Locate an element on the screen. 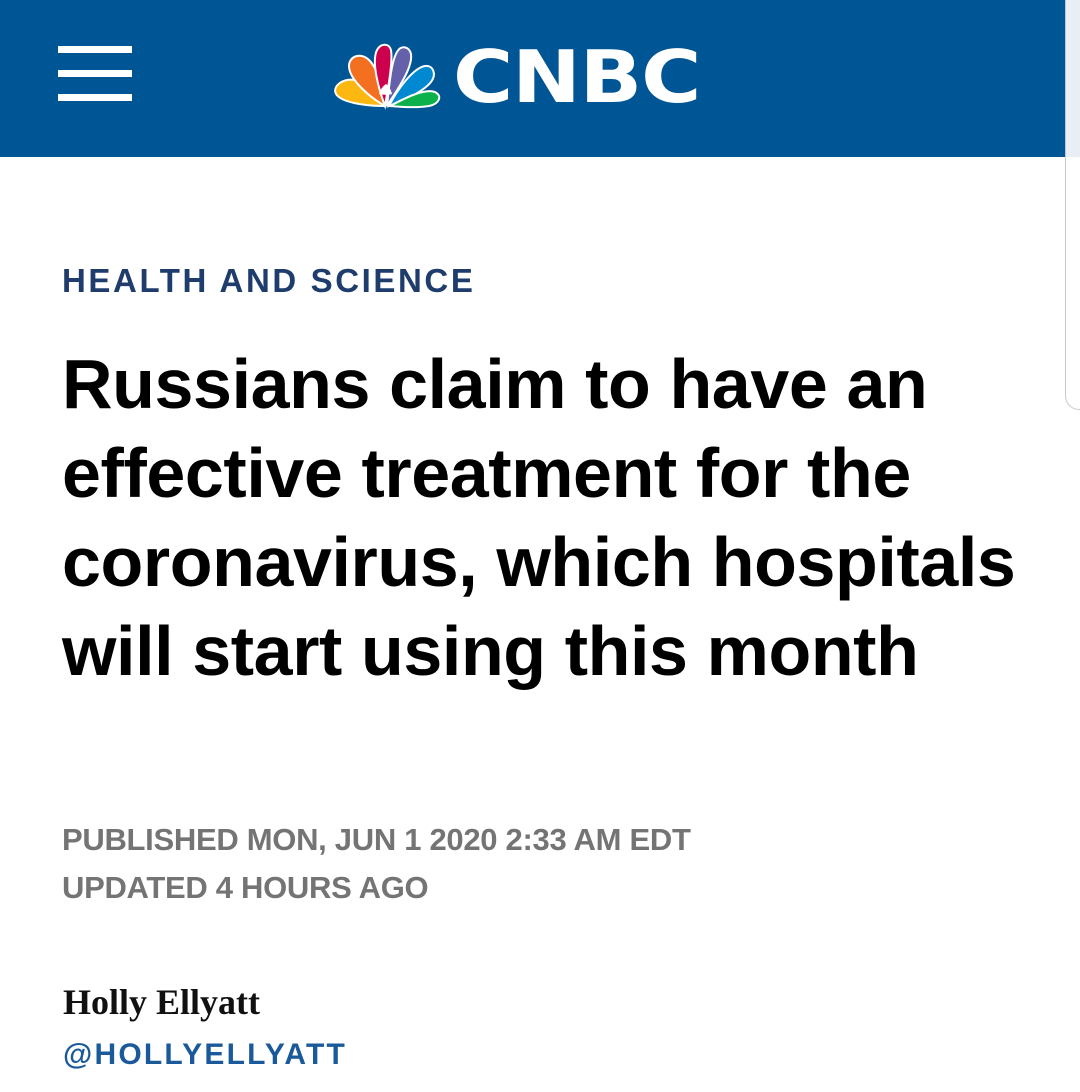 The image size is (1080, 1092). hamburger-menu-icon is located at coordinates (95, 49).